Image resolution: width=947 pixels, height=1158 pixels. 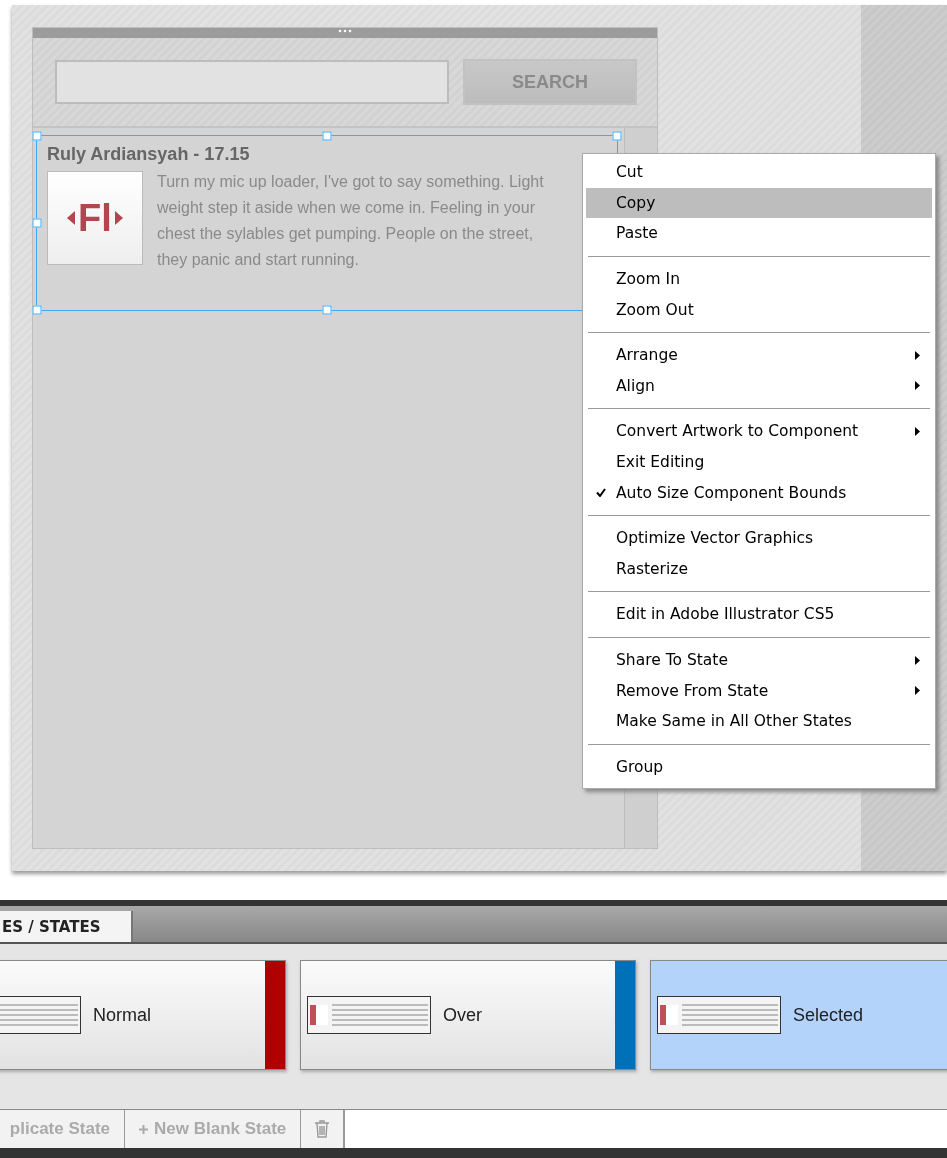 I want to click on panel-tab: ES / STATES, so click(x=66, y=926).